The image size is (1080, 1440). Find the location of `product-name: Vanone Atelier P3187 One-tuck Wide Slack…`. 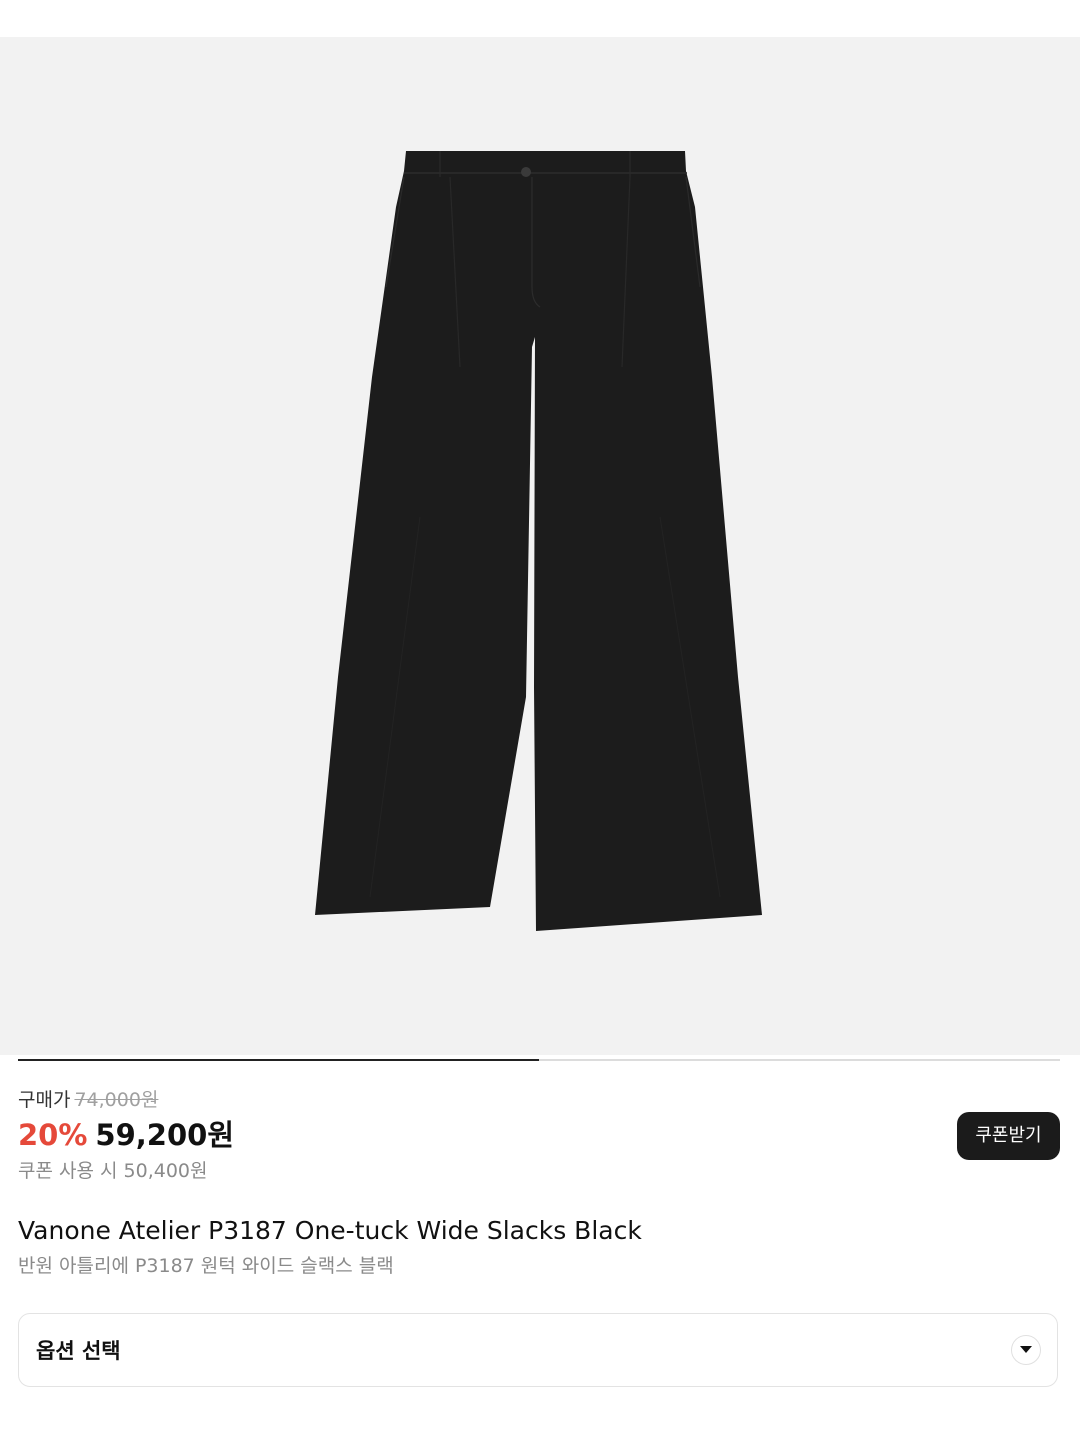

product-name: Vanone Atelier P3187 One-tuck Wide Slack… is located at coordinates (330, 1230).